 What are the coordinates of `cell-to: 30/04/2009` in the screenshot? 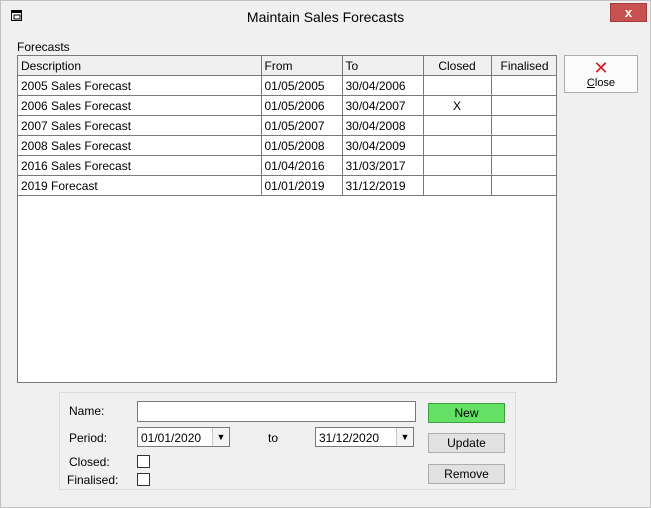 It's located at (383, 145).